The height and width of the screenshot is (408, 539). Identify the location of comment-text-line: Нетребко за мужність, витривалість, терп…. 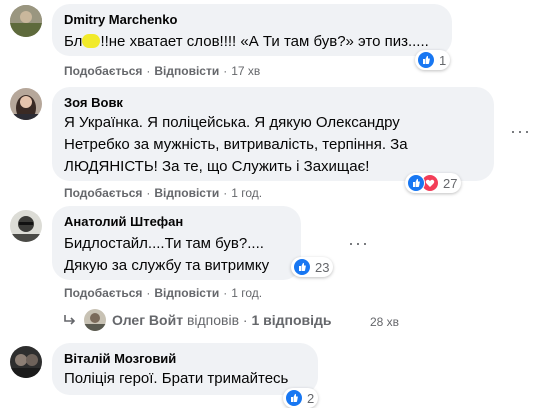
(236, 144).